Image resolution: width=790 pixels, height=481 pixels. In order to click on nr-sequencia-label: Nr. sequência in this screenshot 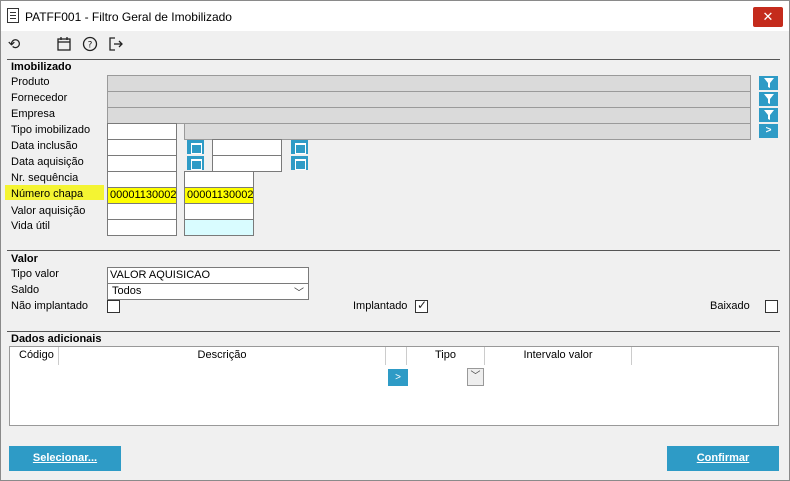, I will do `click(45, 178)`.